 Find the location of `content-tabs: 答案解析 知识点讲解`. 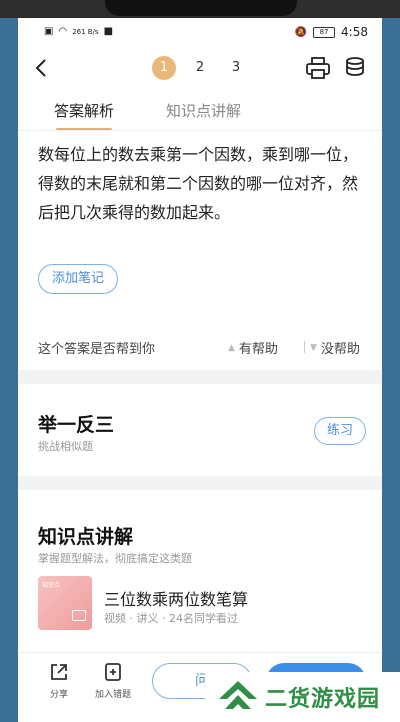

content-tabs: 答案解析 知识点讲解 is located at coordinates (200, 114).